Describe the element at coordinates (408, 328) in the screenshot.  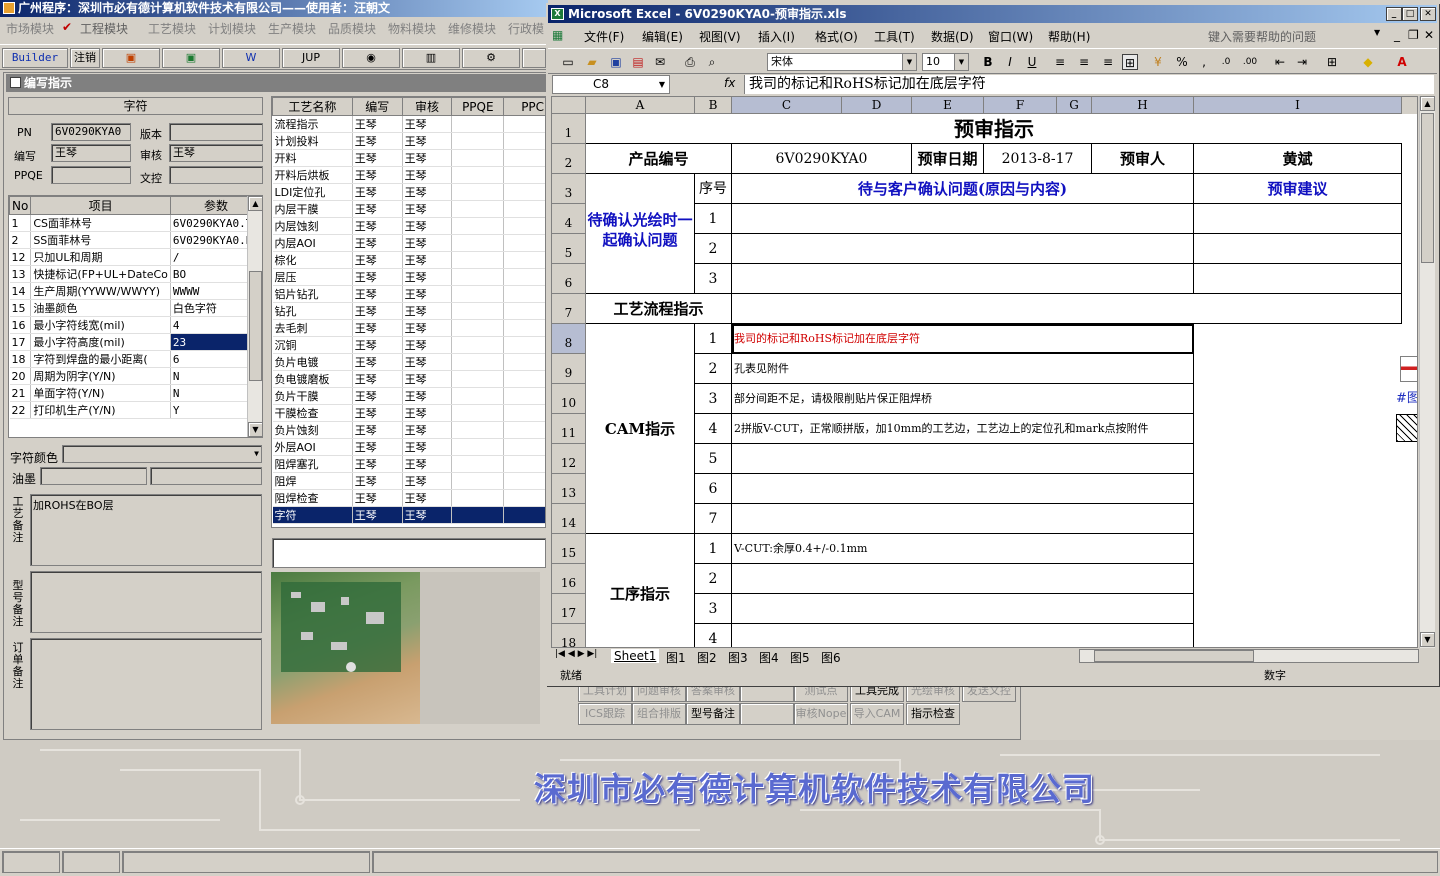
I see `process-row: 去毛刺 王琴 王琴` at that location.